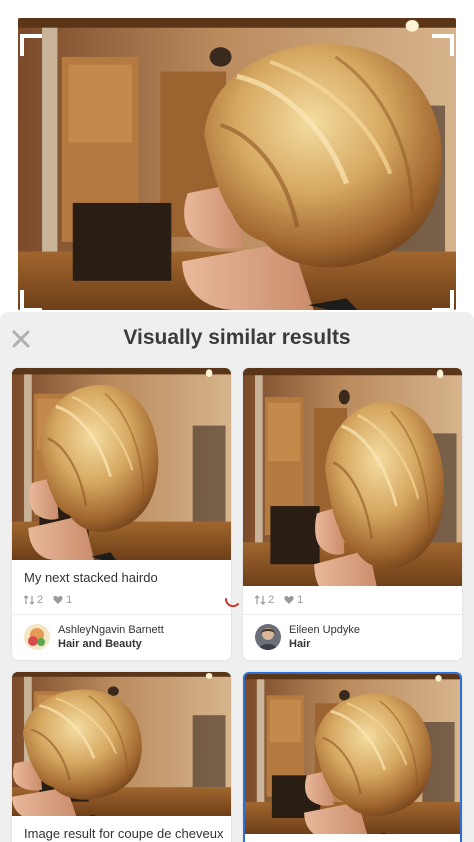  What do you see at coordinates (31, 45) in the screenshot?
I see `crop-handle-top-left` at bounding box center [31, 45].